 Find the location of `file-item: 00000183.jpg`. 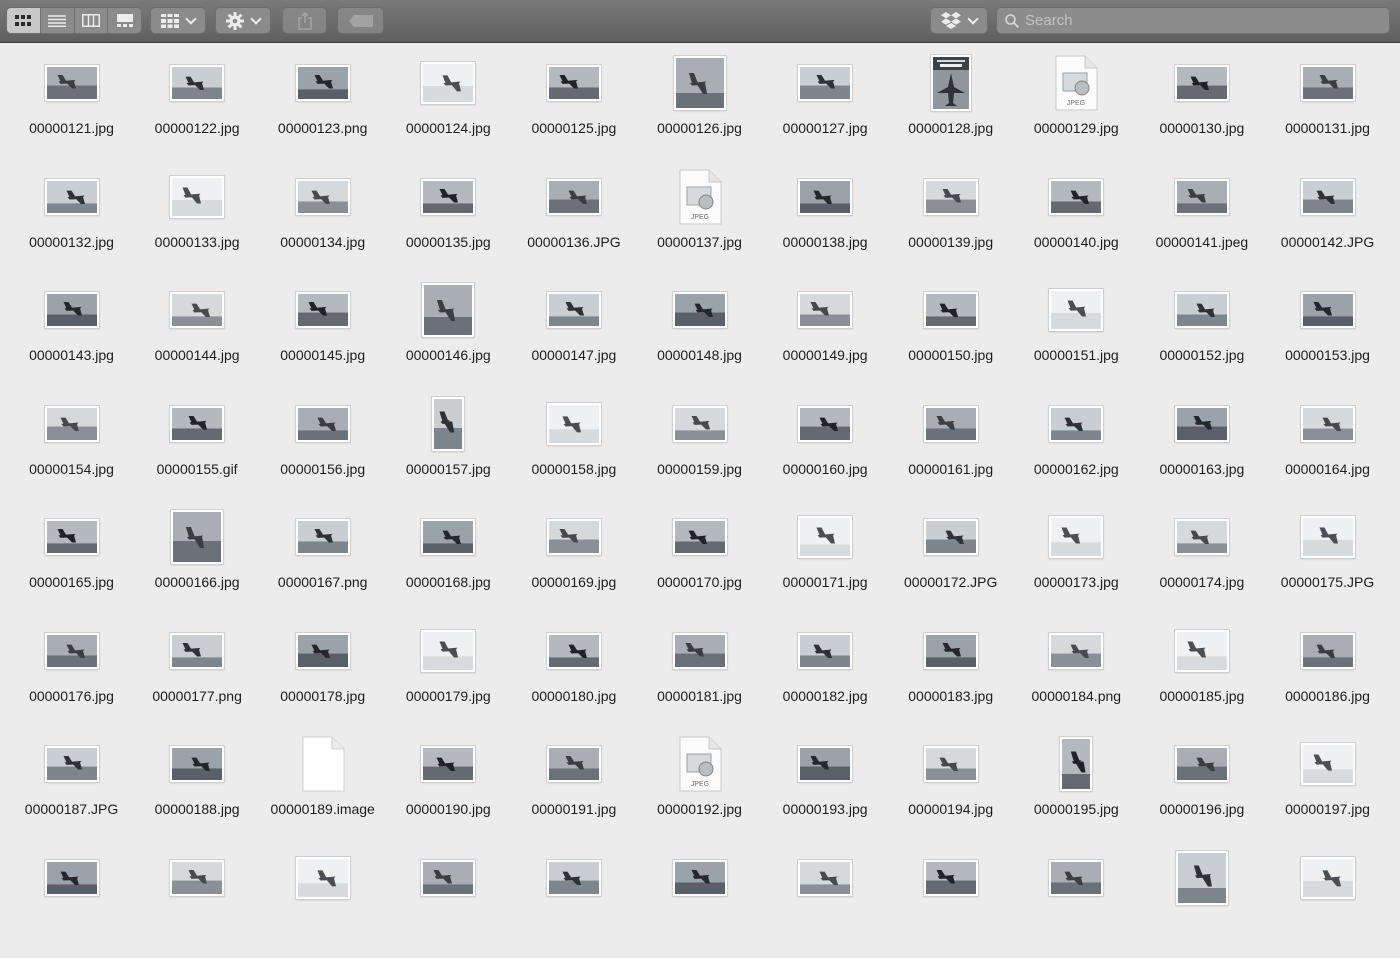

file-item: 00000183.jpg is located at coordinates (950, 674).